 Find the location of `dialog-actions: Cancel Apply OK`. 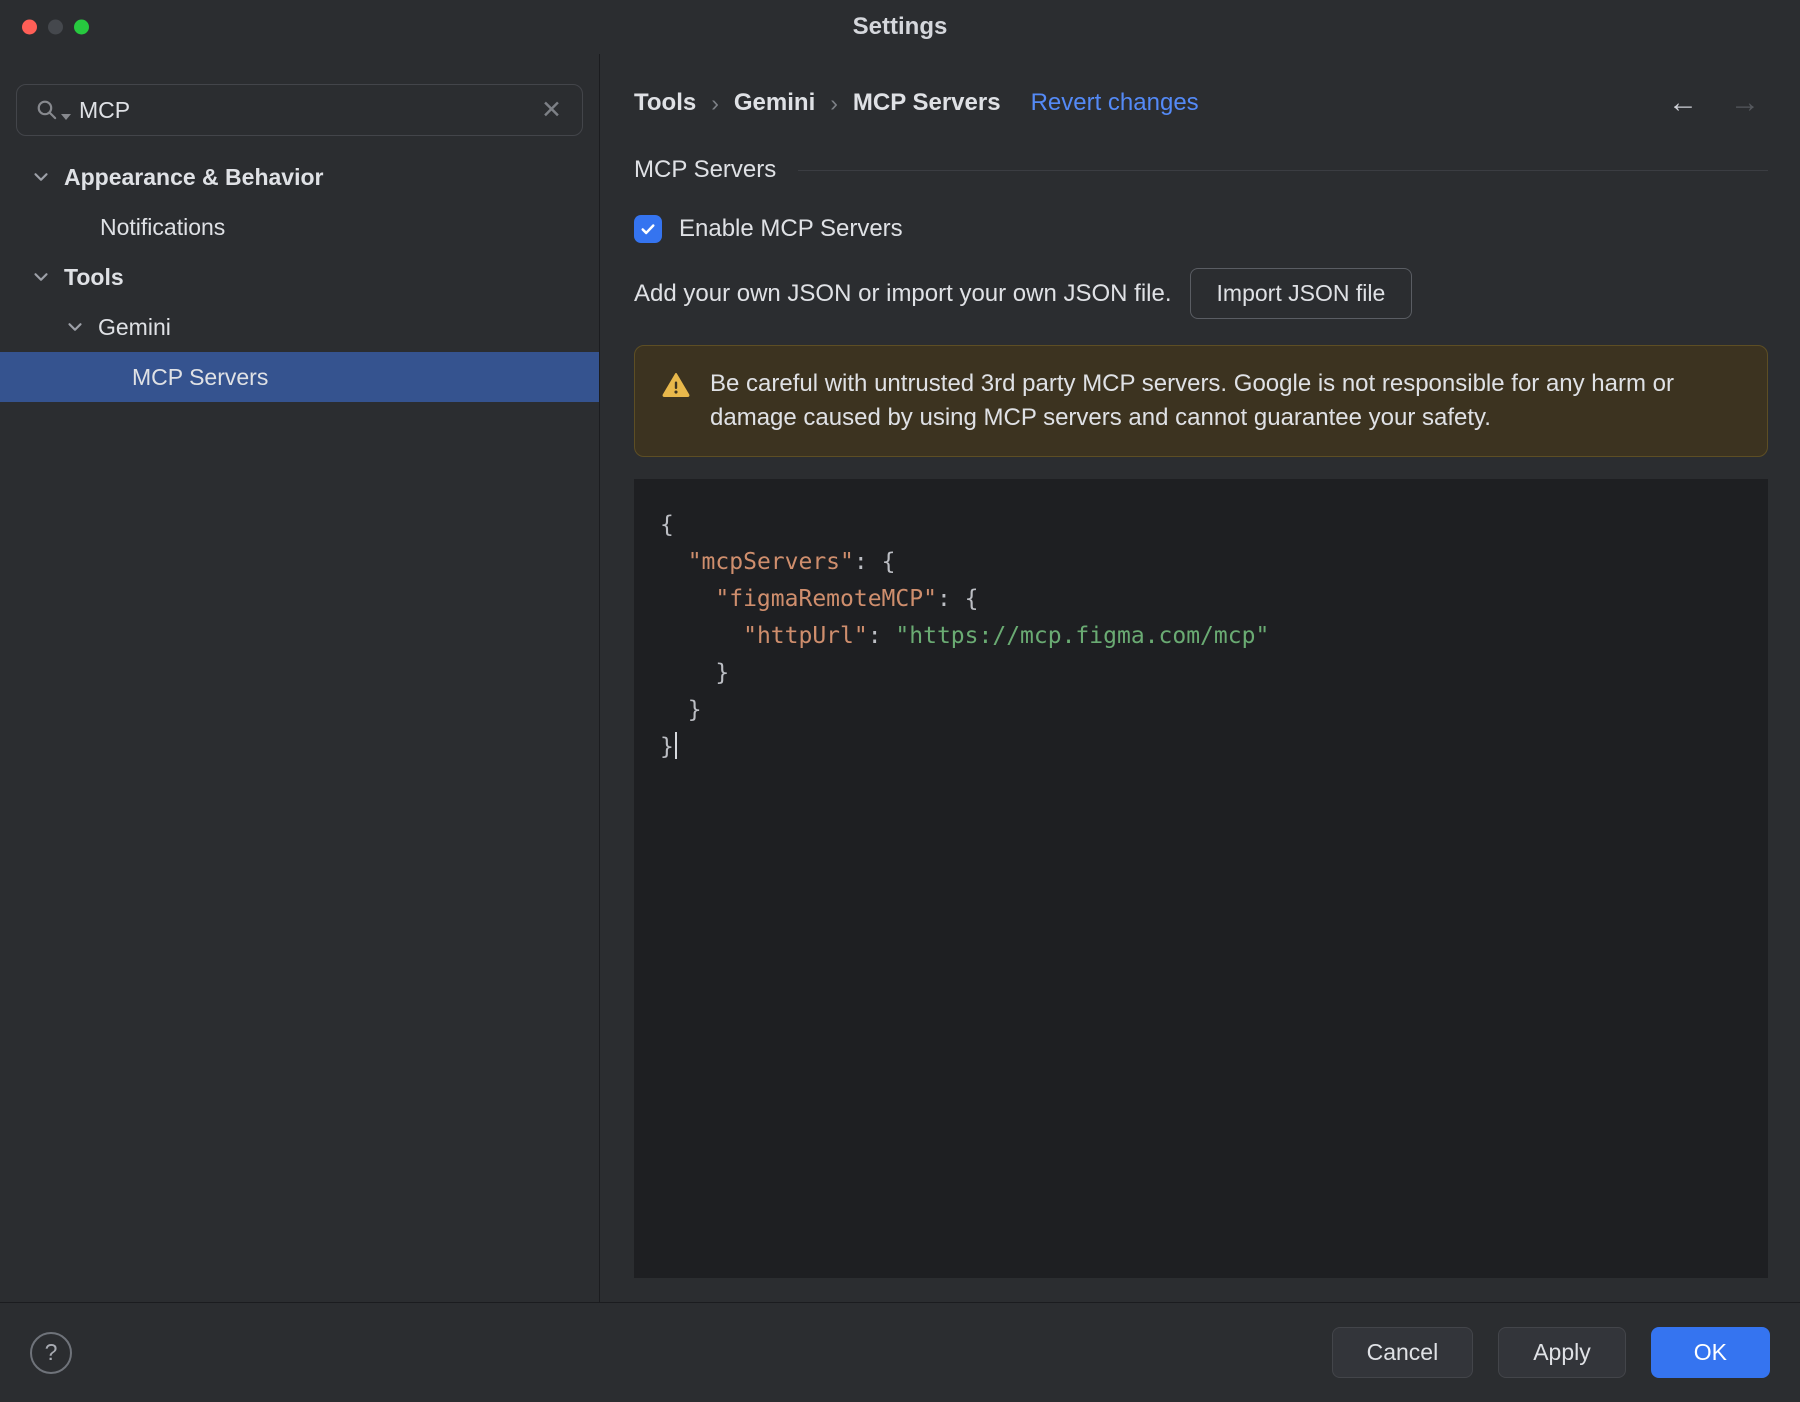

dialog-actions: Cancel Apply OK is located at coordinates (1550, 1352).